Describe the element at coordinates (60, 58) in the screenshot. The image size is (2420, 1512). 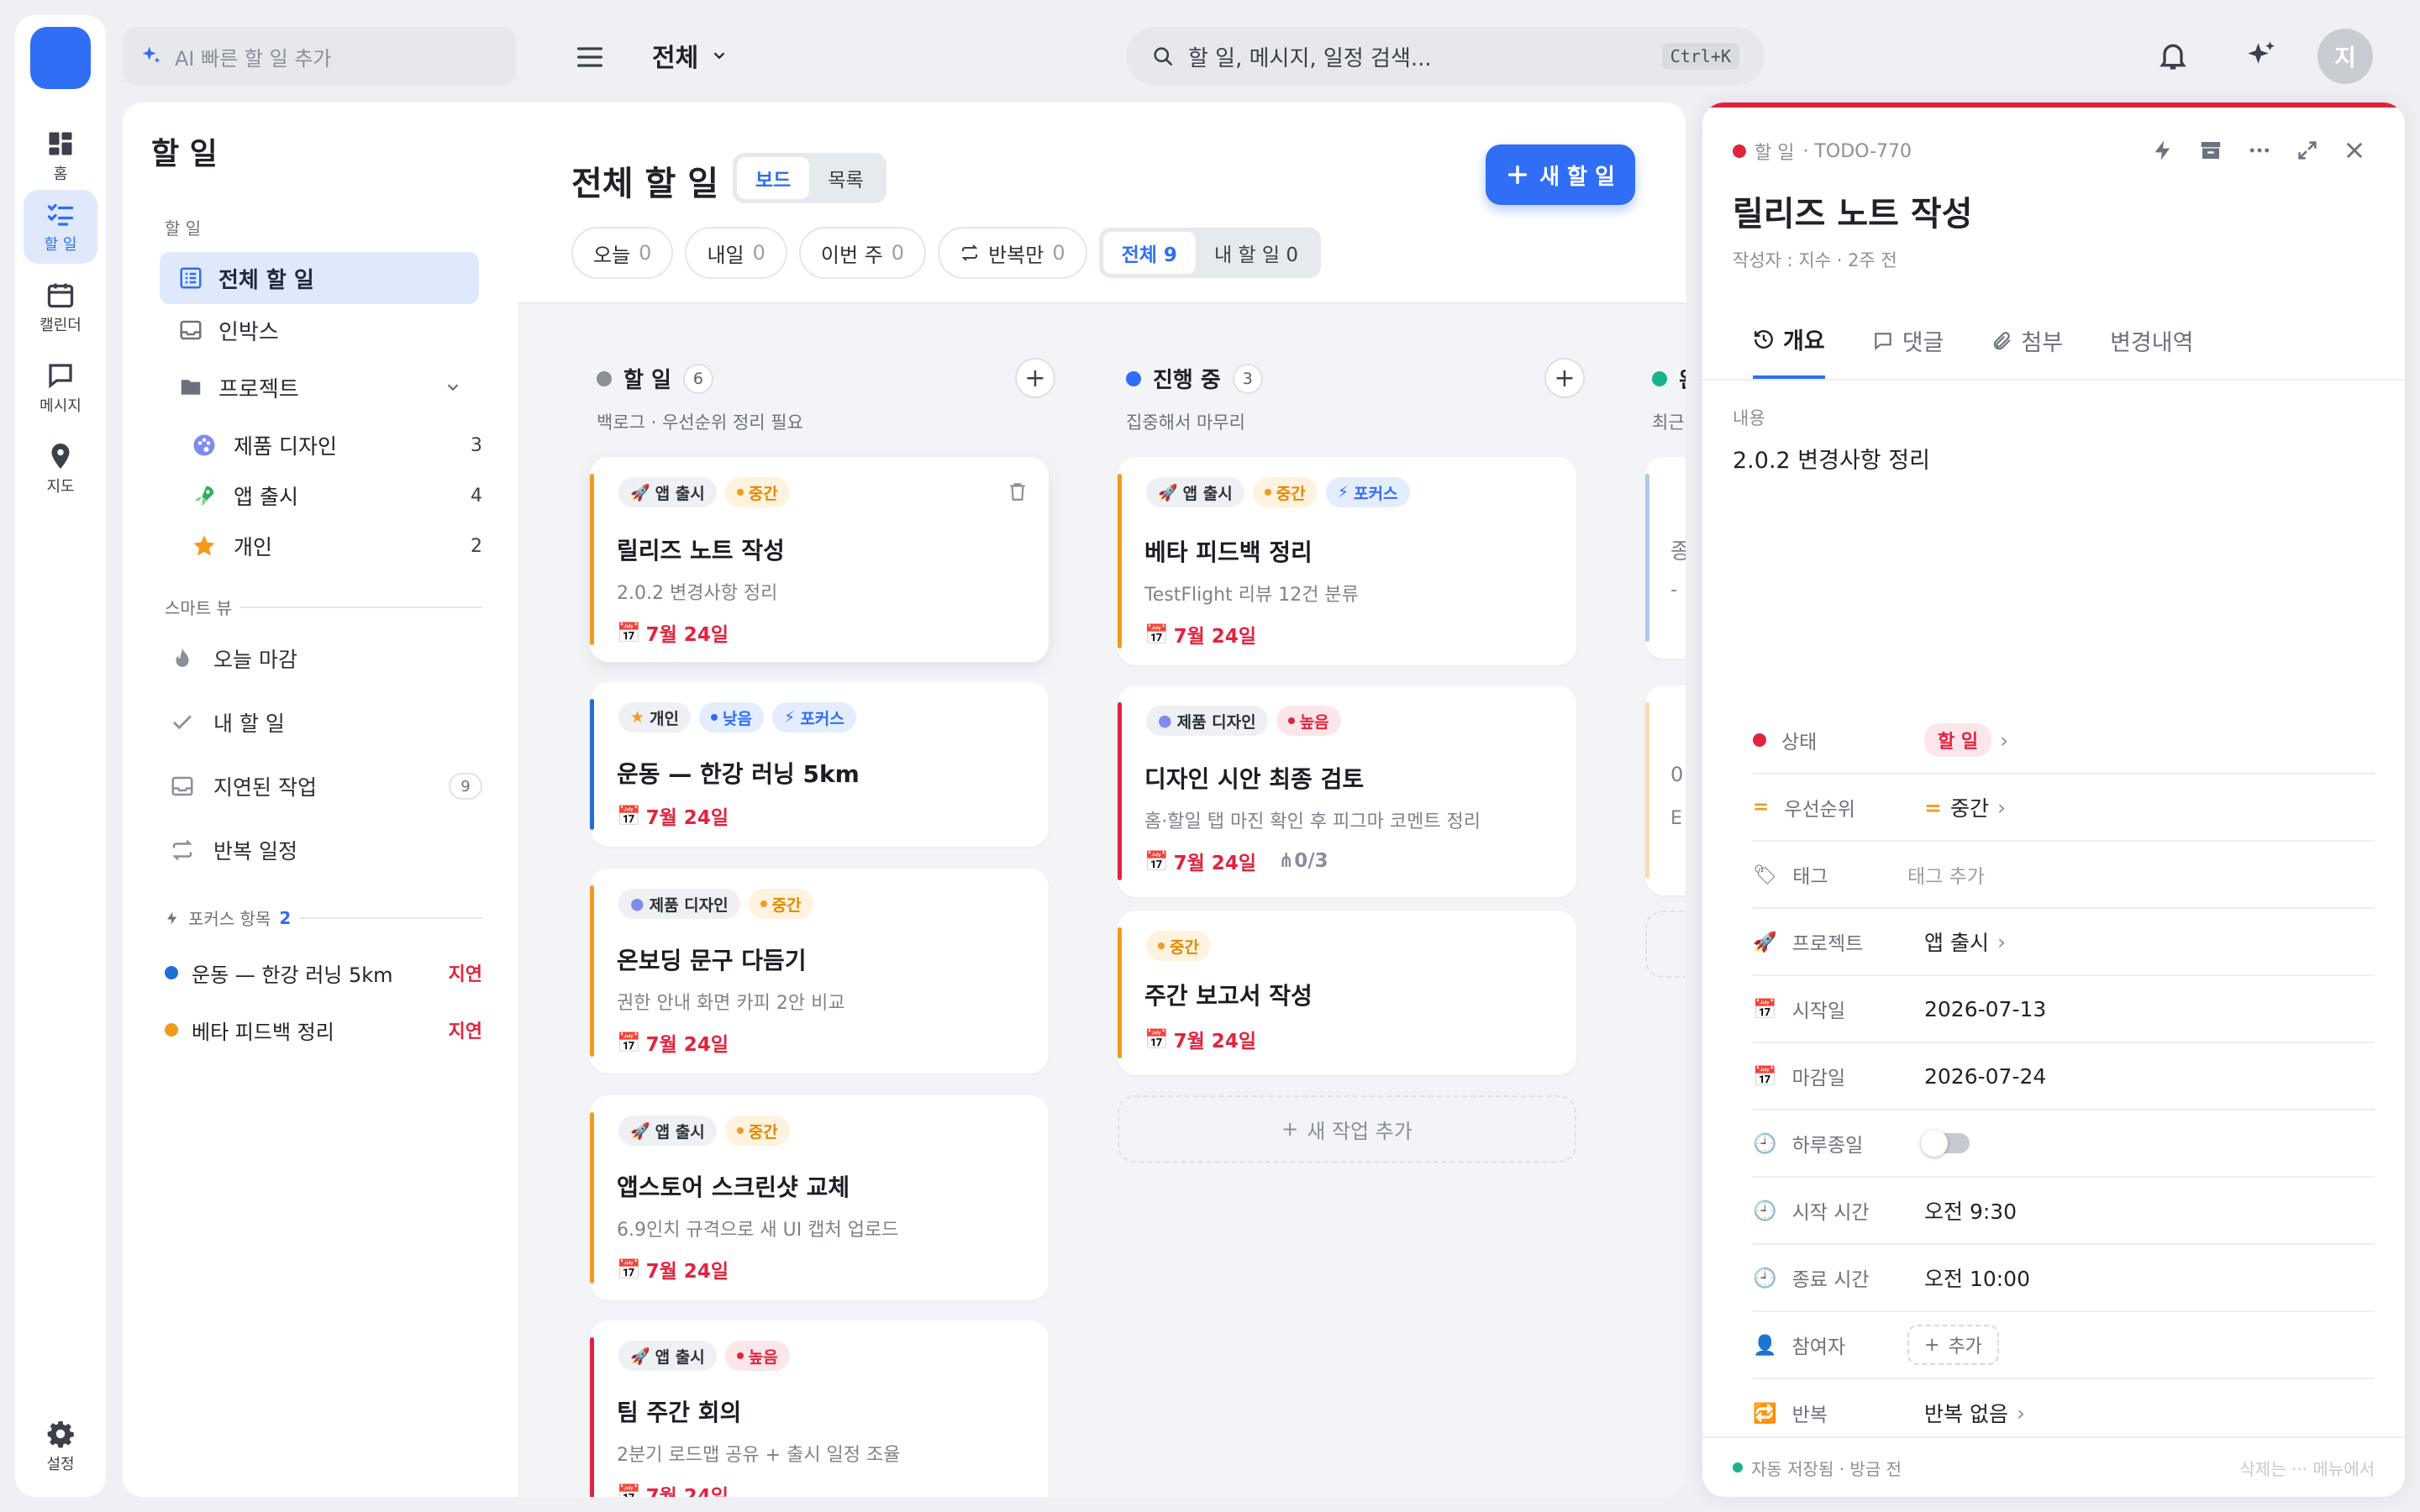
I see `app-logo` at that location.